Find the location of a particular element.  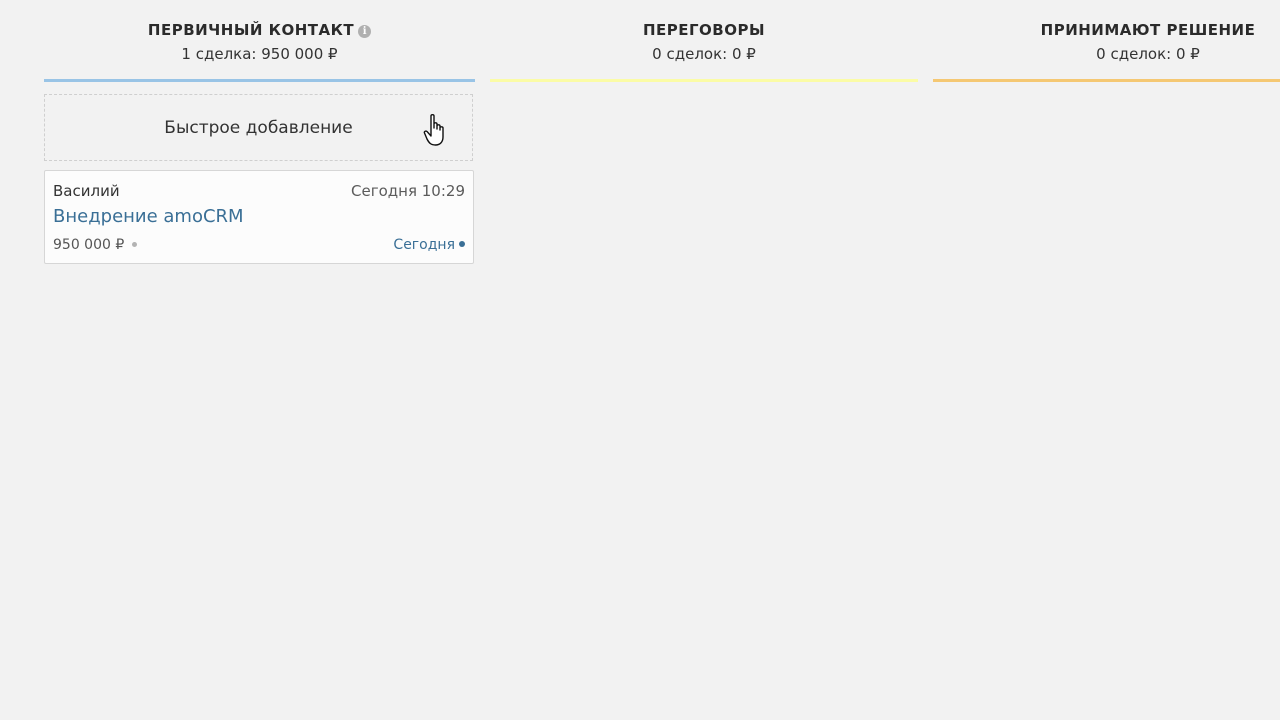

quick-add-label: Быстрое добавление is located at coordinates (258, 127).